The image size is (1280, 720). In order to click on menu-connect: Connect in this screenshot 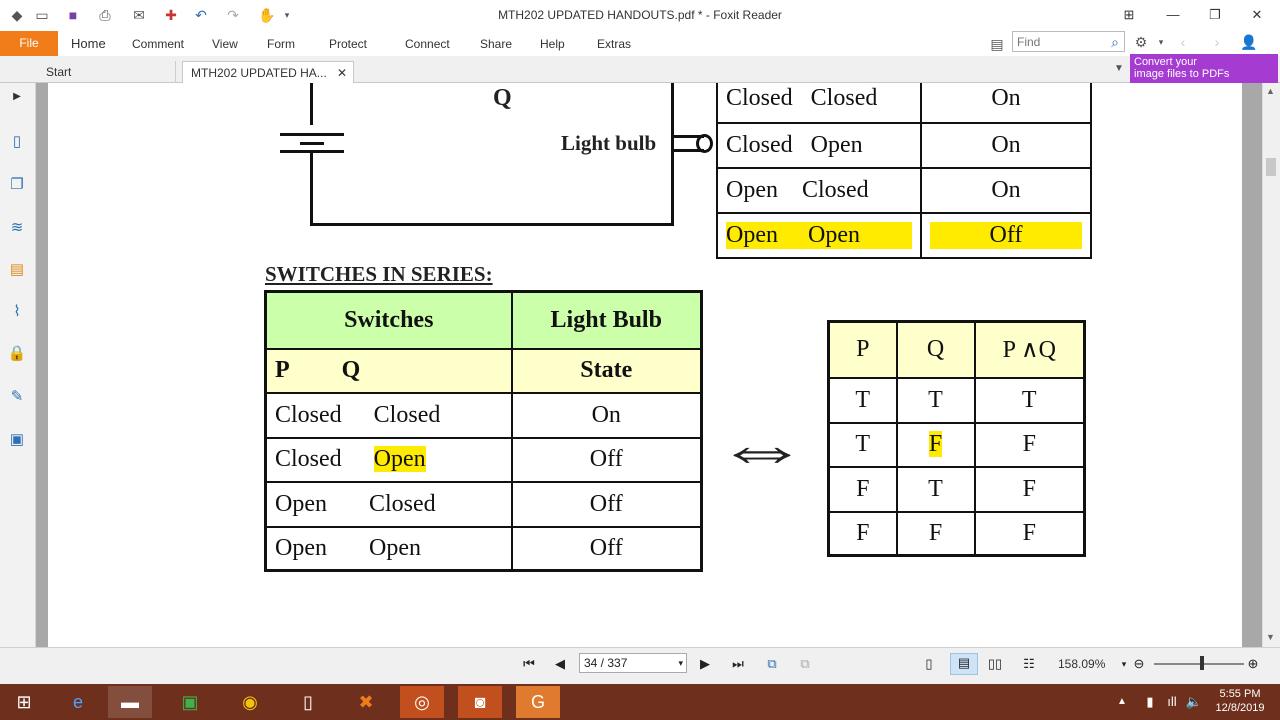, I will do `click(427, 44)`.